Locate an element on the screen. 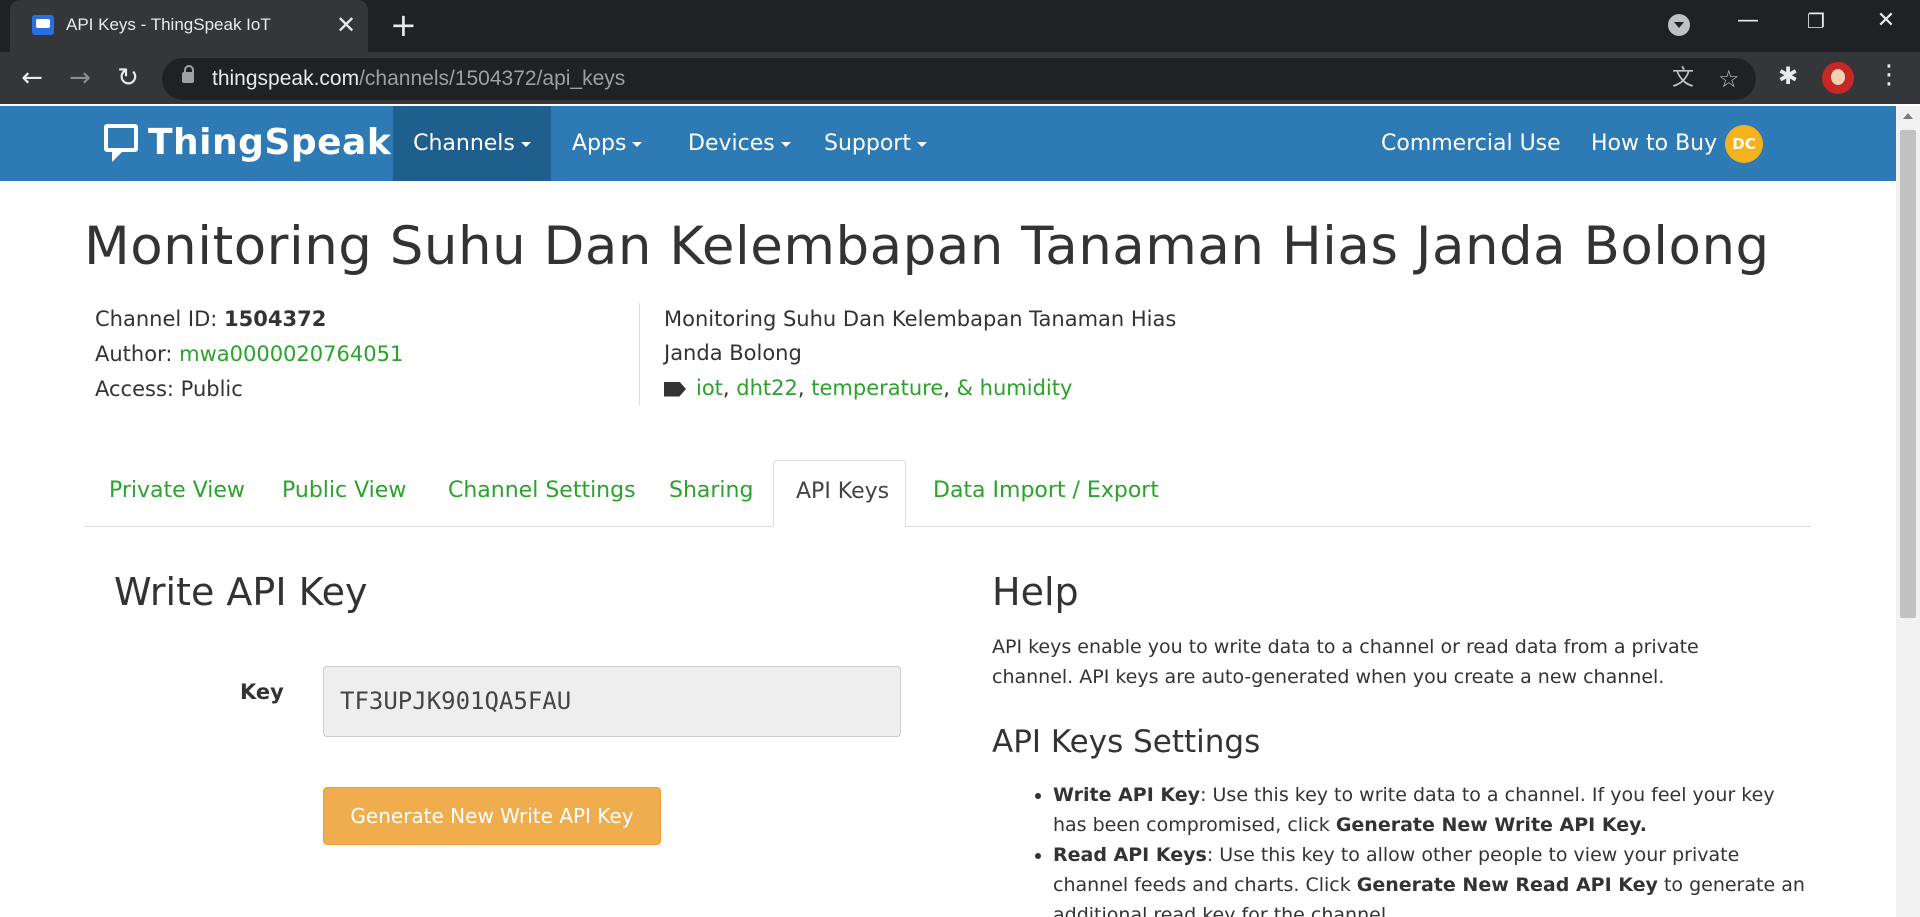 This screenshot has height=917, width=1920. tab-public-view: Public View is located at coordinates (344, 493).